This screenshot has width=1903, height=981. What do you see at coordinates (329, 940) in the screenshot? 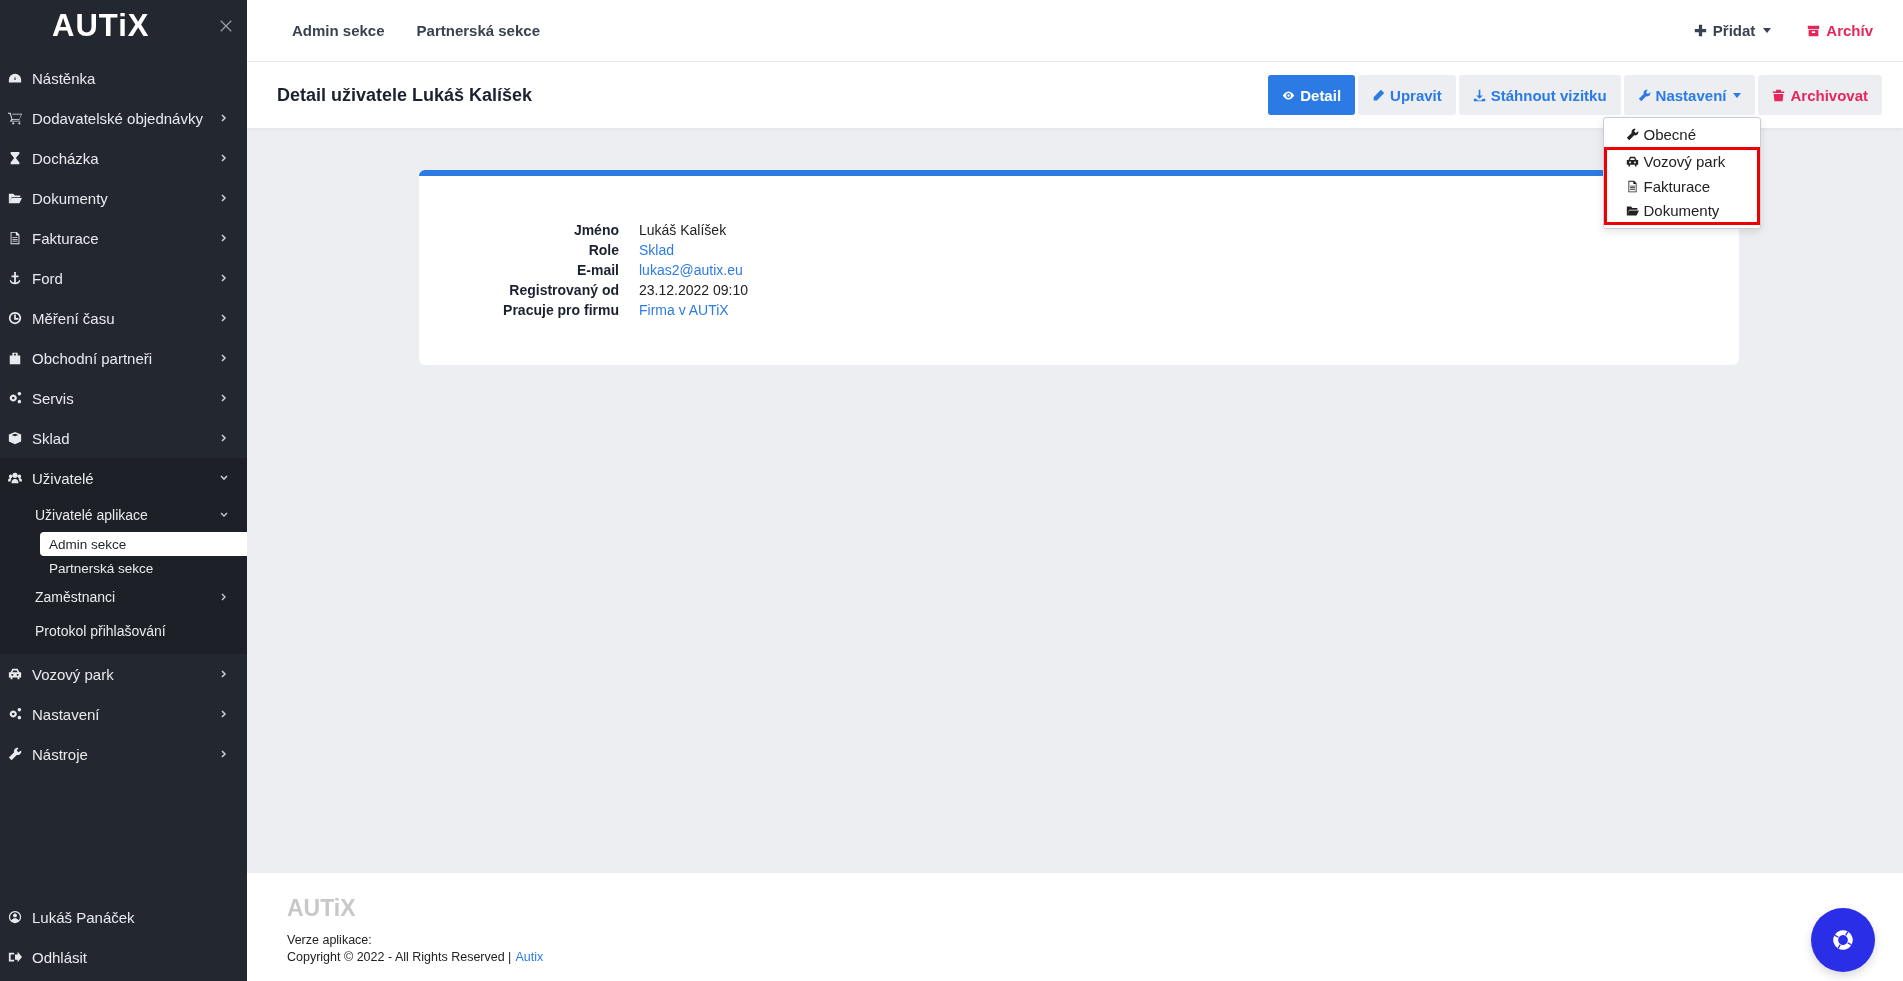
I see `version-text: Verze aplikace:` at bounding box center [329, 940].